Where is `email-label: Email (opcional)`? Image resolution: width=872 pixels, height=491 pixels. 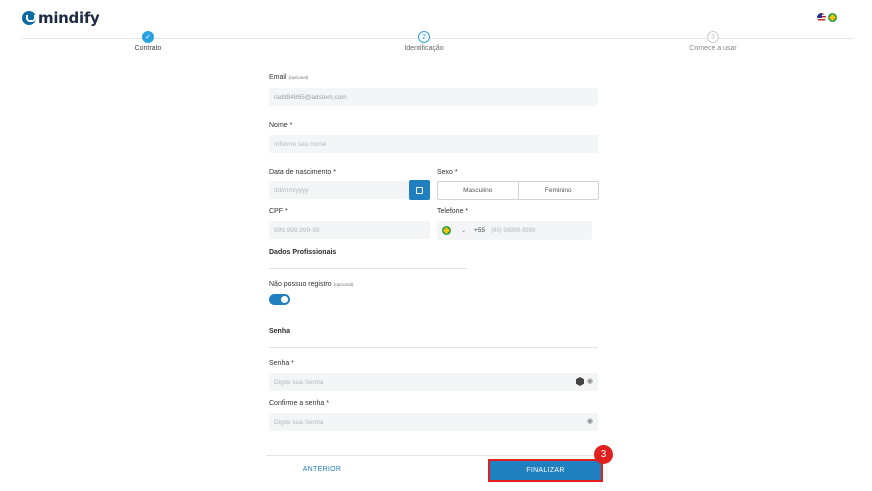 email-label: Email (opcional) is located at coordinates (288, 77).